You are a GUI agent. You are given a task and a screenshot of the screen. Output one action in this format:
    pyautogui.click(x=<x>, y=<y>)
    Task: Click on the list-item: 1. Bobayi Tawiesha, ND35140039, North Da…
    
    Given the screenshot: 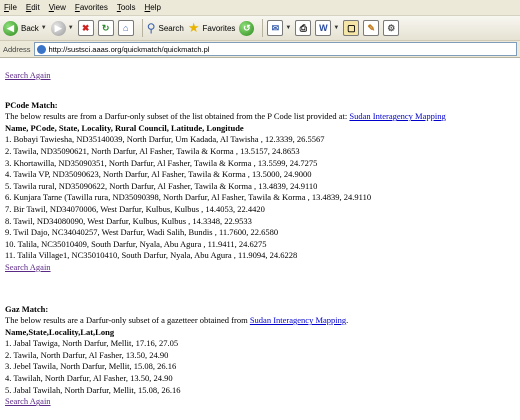 What is the action you would take?
    pyautogui.click(x=165, y=139)
    